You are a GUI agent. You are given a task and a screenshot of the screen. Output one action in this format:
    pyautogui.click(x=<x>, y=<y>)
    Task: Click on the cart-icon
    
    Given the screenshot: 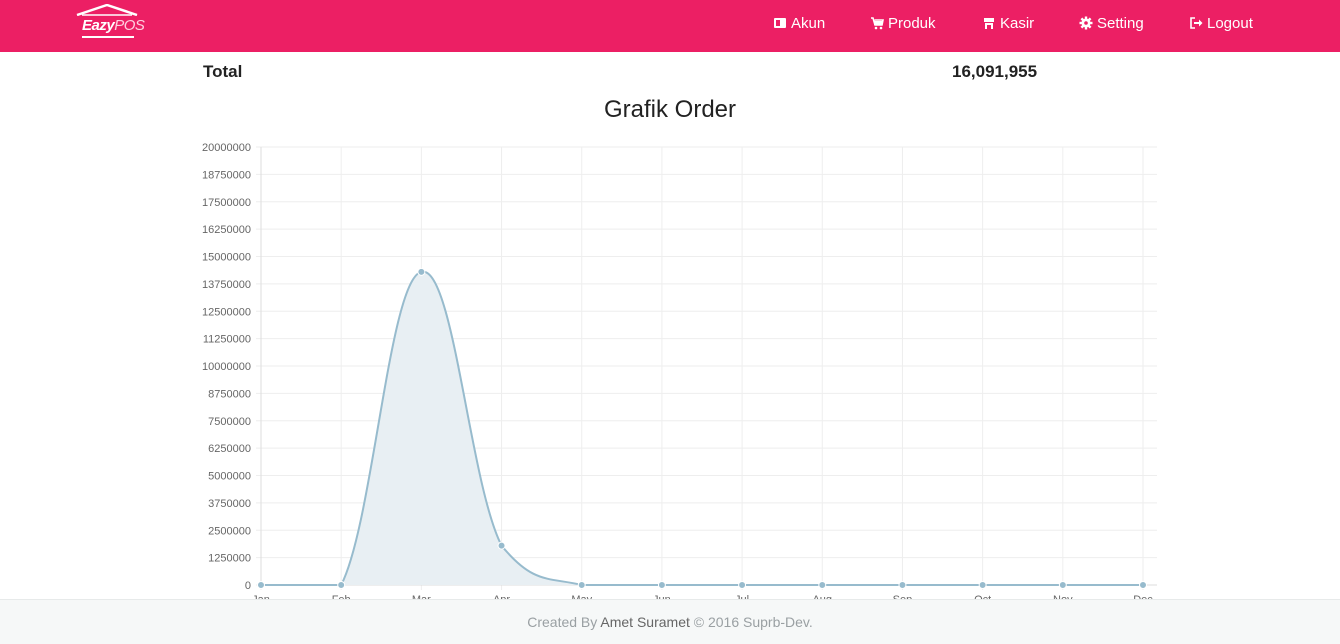 What is the action you would take?
    pyautogui.click(x=877, y=23)
    